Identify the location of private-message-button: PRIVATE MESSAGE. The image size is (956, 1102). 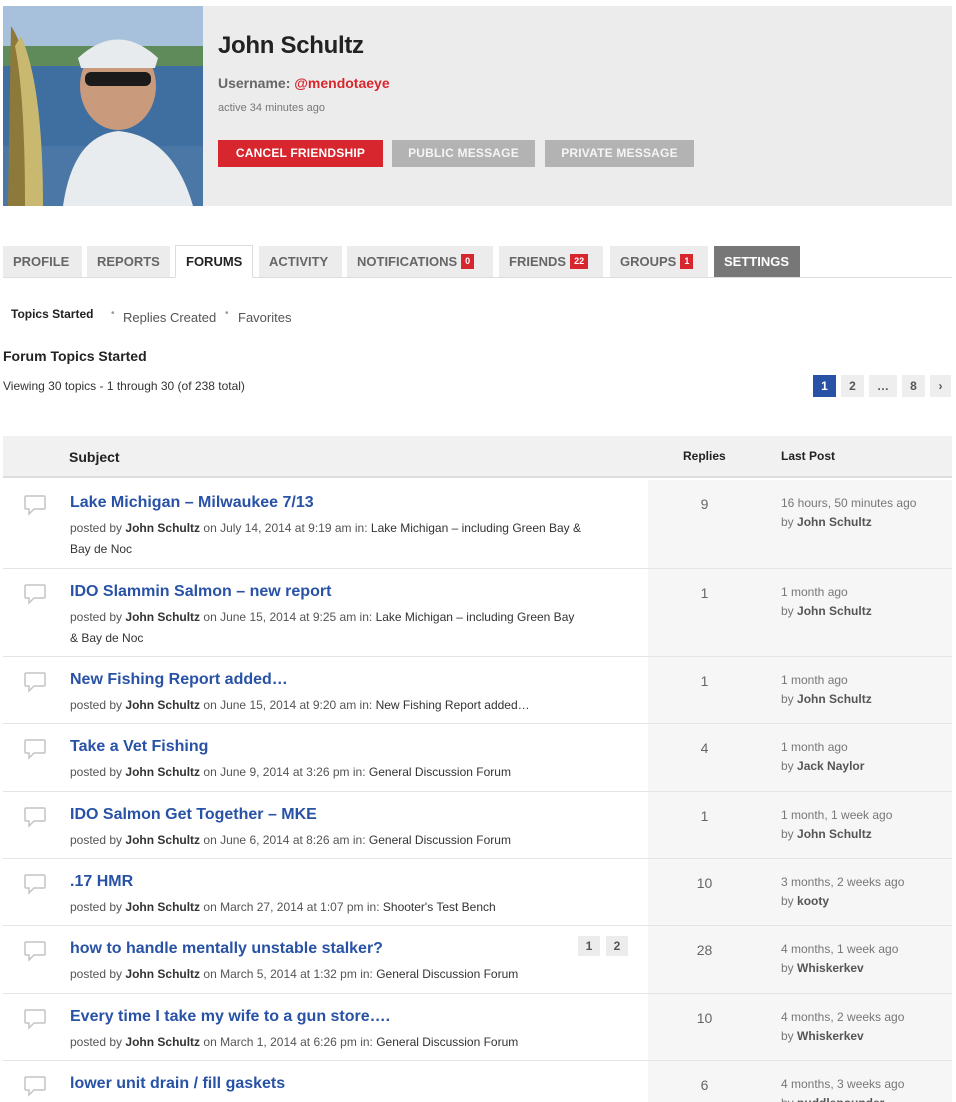
(619, 153).